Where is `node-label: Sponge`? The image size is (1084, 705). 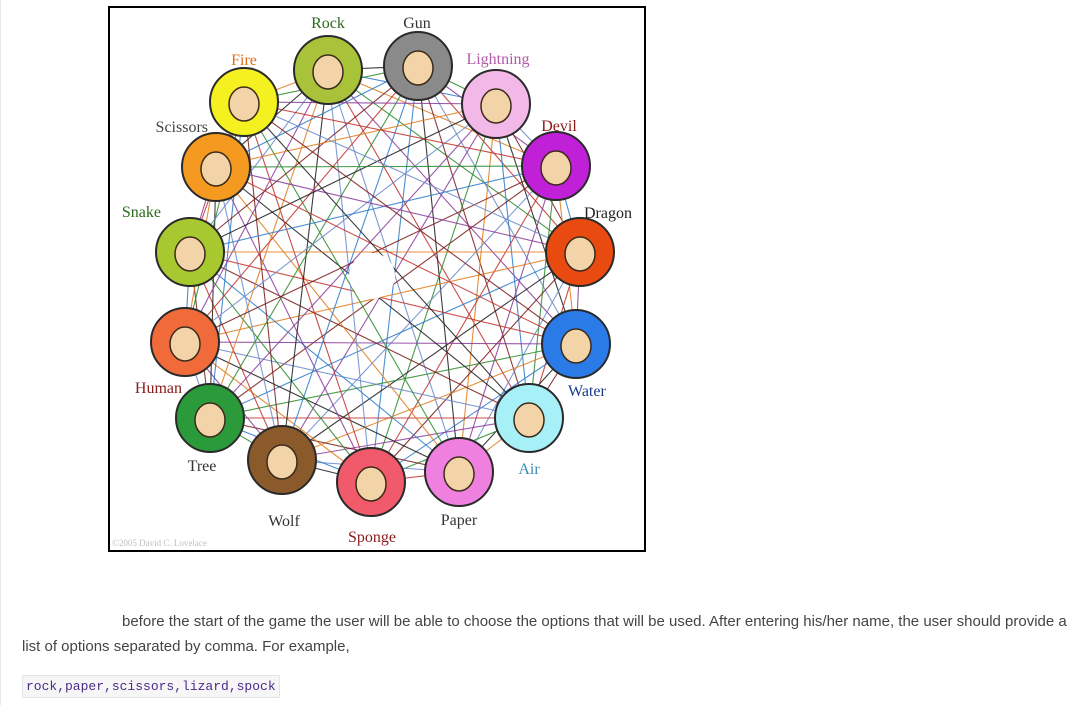 node-label: Sponge is located at coordinates (372, 537).